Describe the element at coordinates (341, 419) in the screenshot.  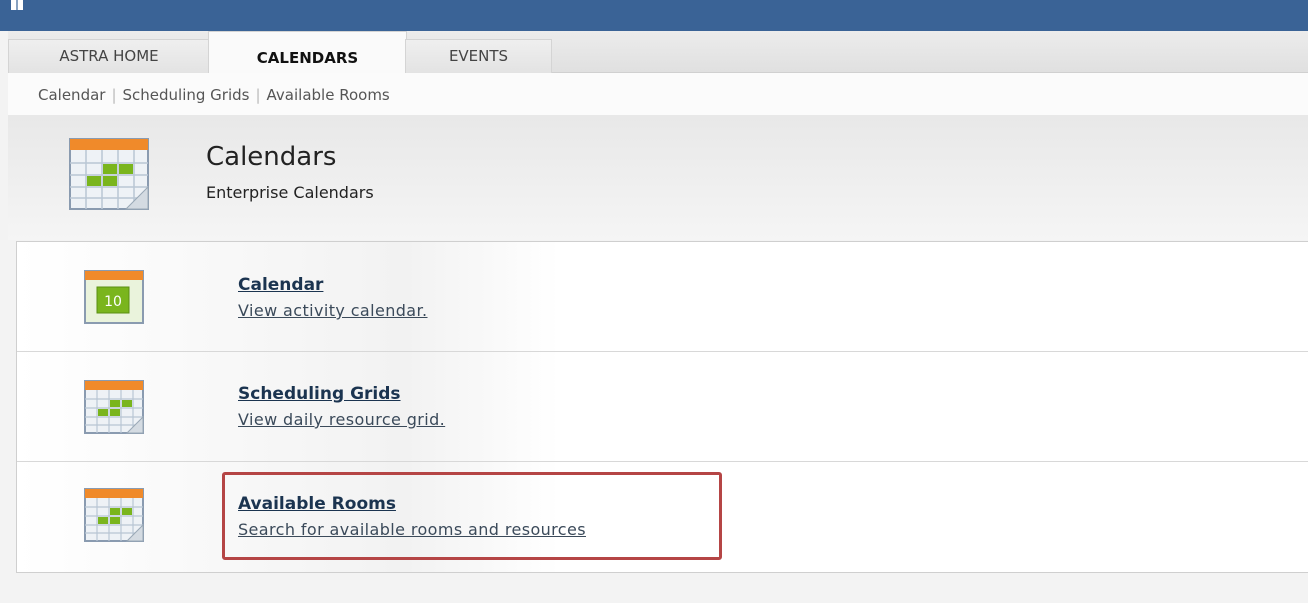
I see `scheduling-grids-description-link: View daily resource grid.` at that location.